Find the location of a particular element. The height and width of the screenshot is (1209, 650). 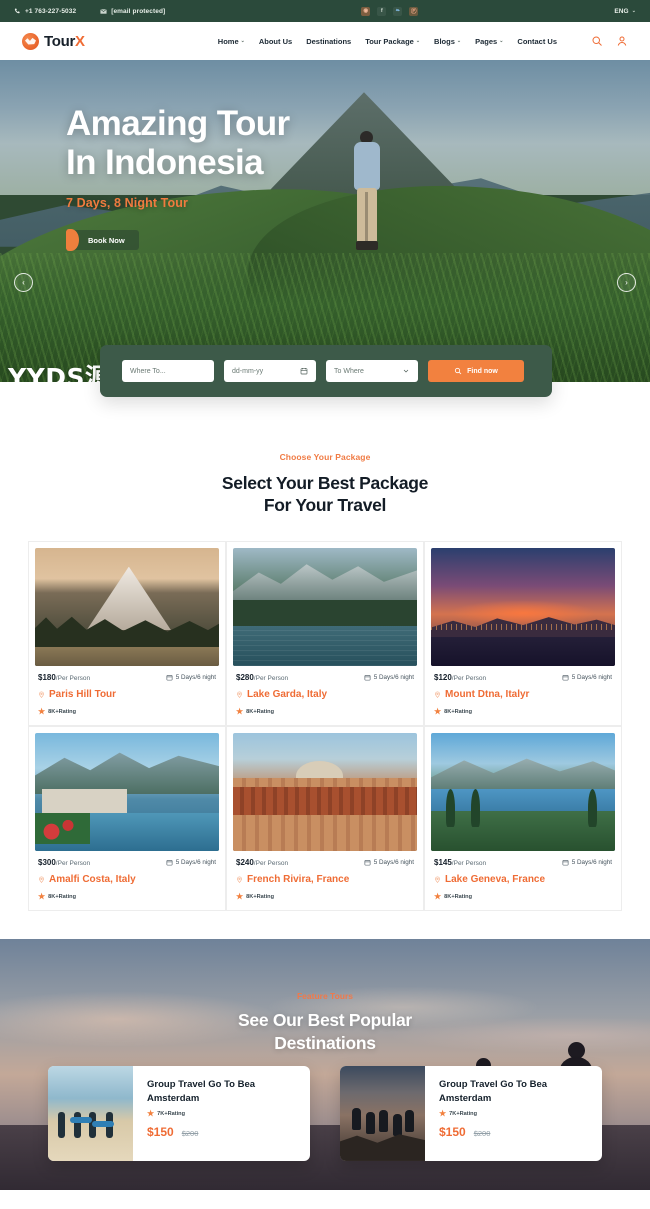

nav-item-destinations: Destinations is located at coordinates (328, 41).